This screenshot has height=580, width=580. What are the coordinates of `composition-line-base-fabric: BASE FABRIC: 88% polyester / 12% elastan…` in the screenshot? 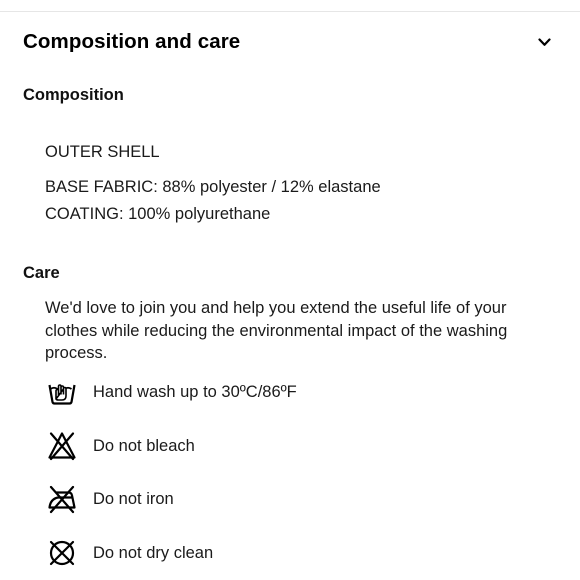 It's located at (213, 187).